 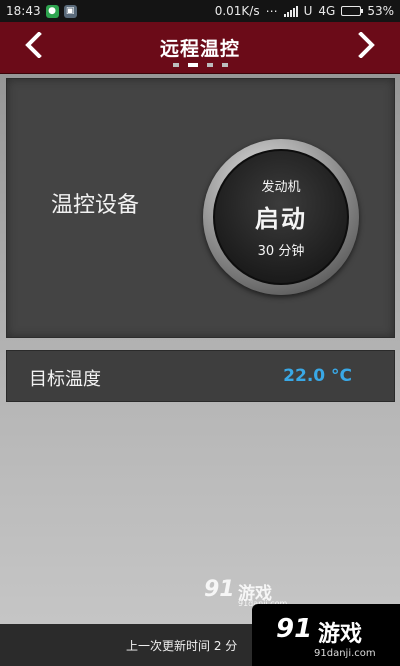 I want to click on status-left: 18:43 ● ▣, so click(x=41, y=11).